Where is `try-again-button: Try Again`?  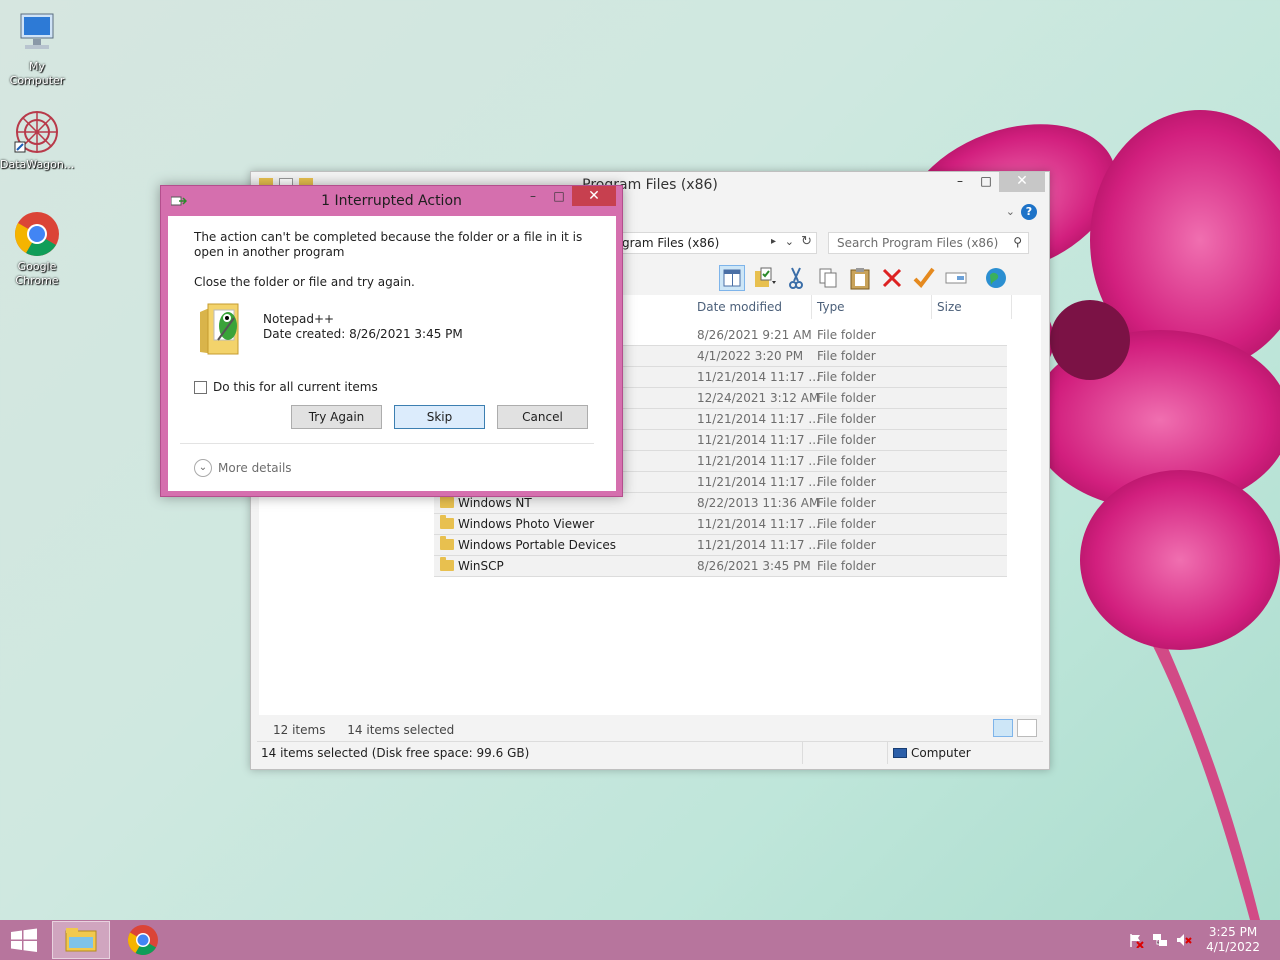 try-again-button: Try Again is located at coordinates (336, 417).